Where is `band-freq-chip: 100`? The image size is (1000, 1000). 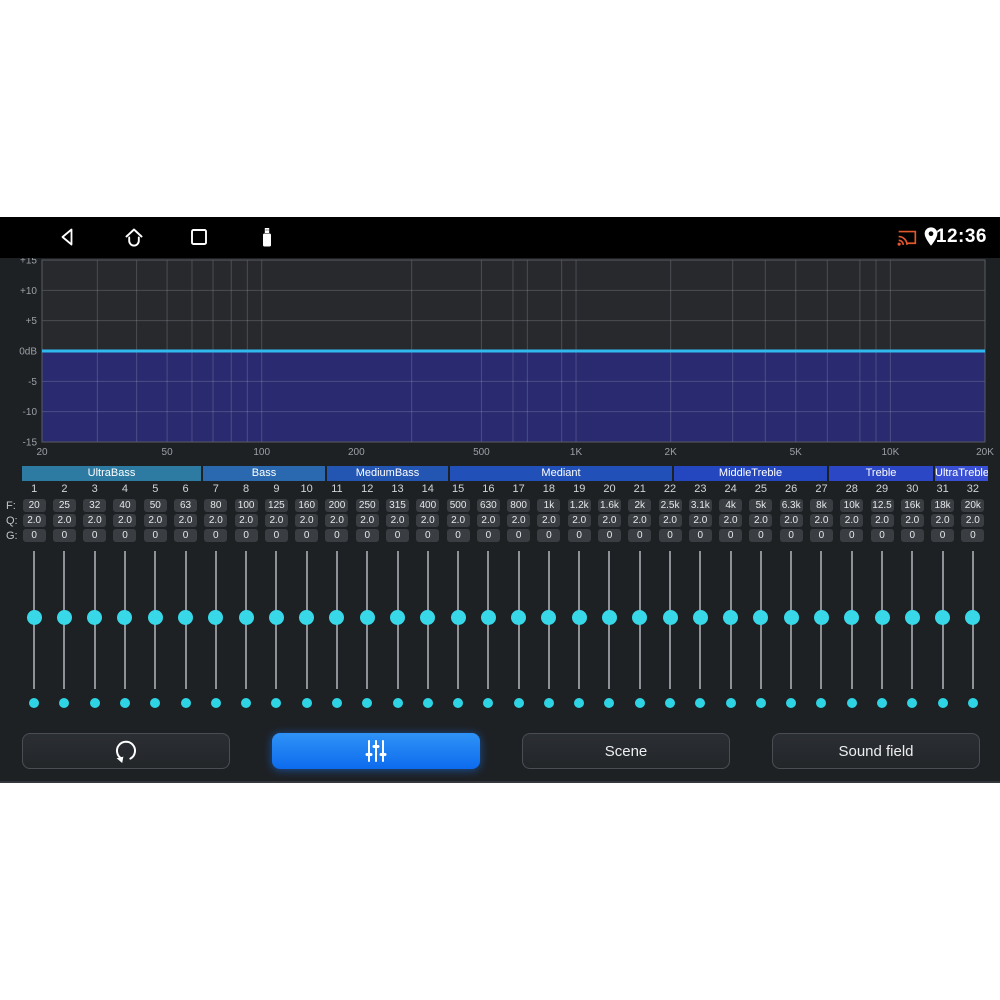
band-freq-chip: 100 is located at coordinates (246, 505).